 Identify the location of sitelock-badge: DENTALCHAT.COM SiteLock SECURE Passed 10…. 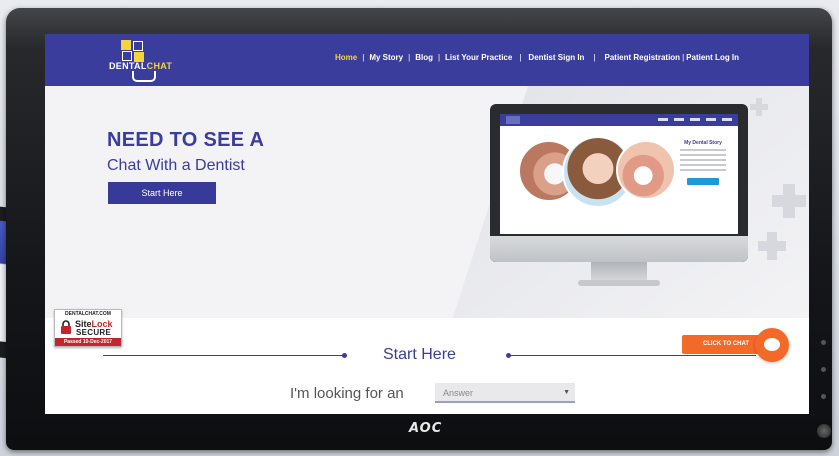
(88, 328).